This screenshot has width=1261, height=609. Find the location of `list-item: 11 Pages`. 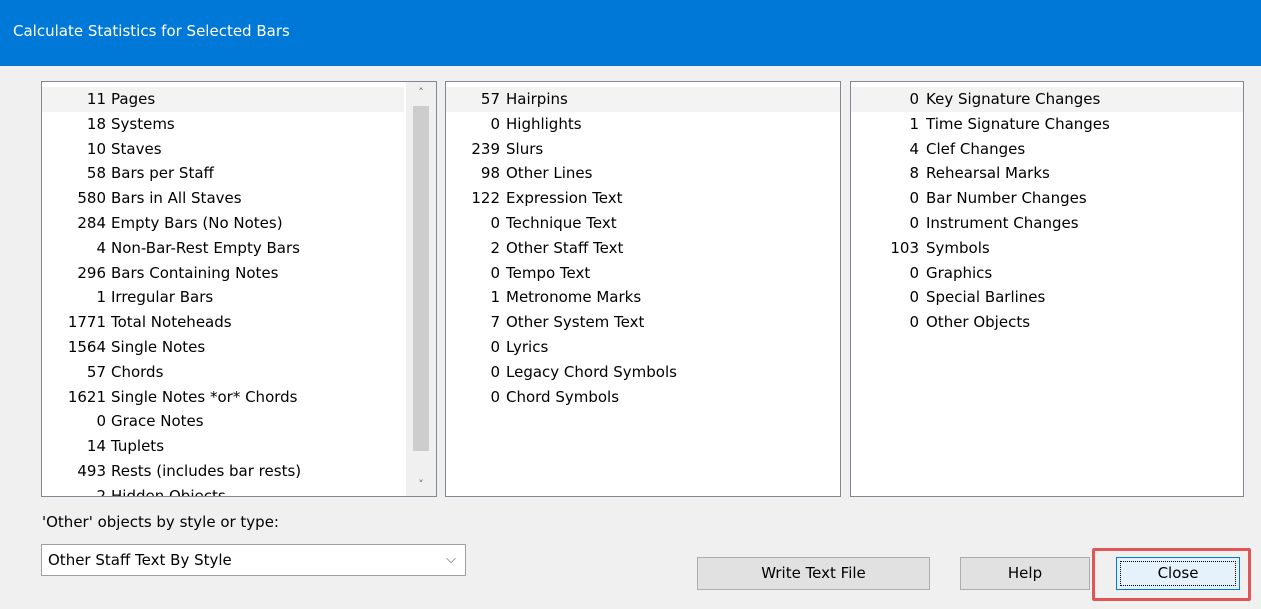

list-item: 11 Pages is located at coordinates (223, 99).